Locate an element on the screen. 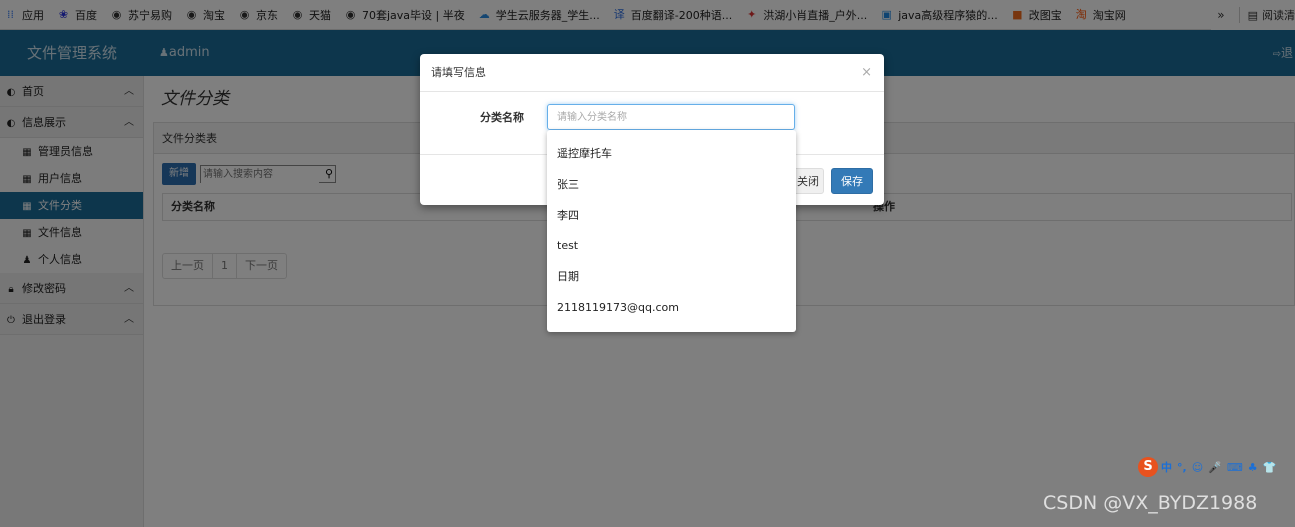 Image resolution: width=1295 pixels, height=527 pixels. autocomplete-dropdown: 遥控摩托车 张三 李四 test 日期 2118119173@qq.com is located at coordinates (671, 231).